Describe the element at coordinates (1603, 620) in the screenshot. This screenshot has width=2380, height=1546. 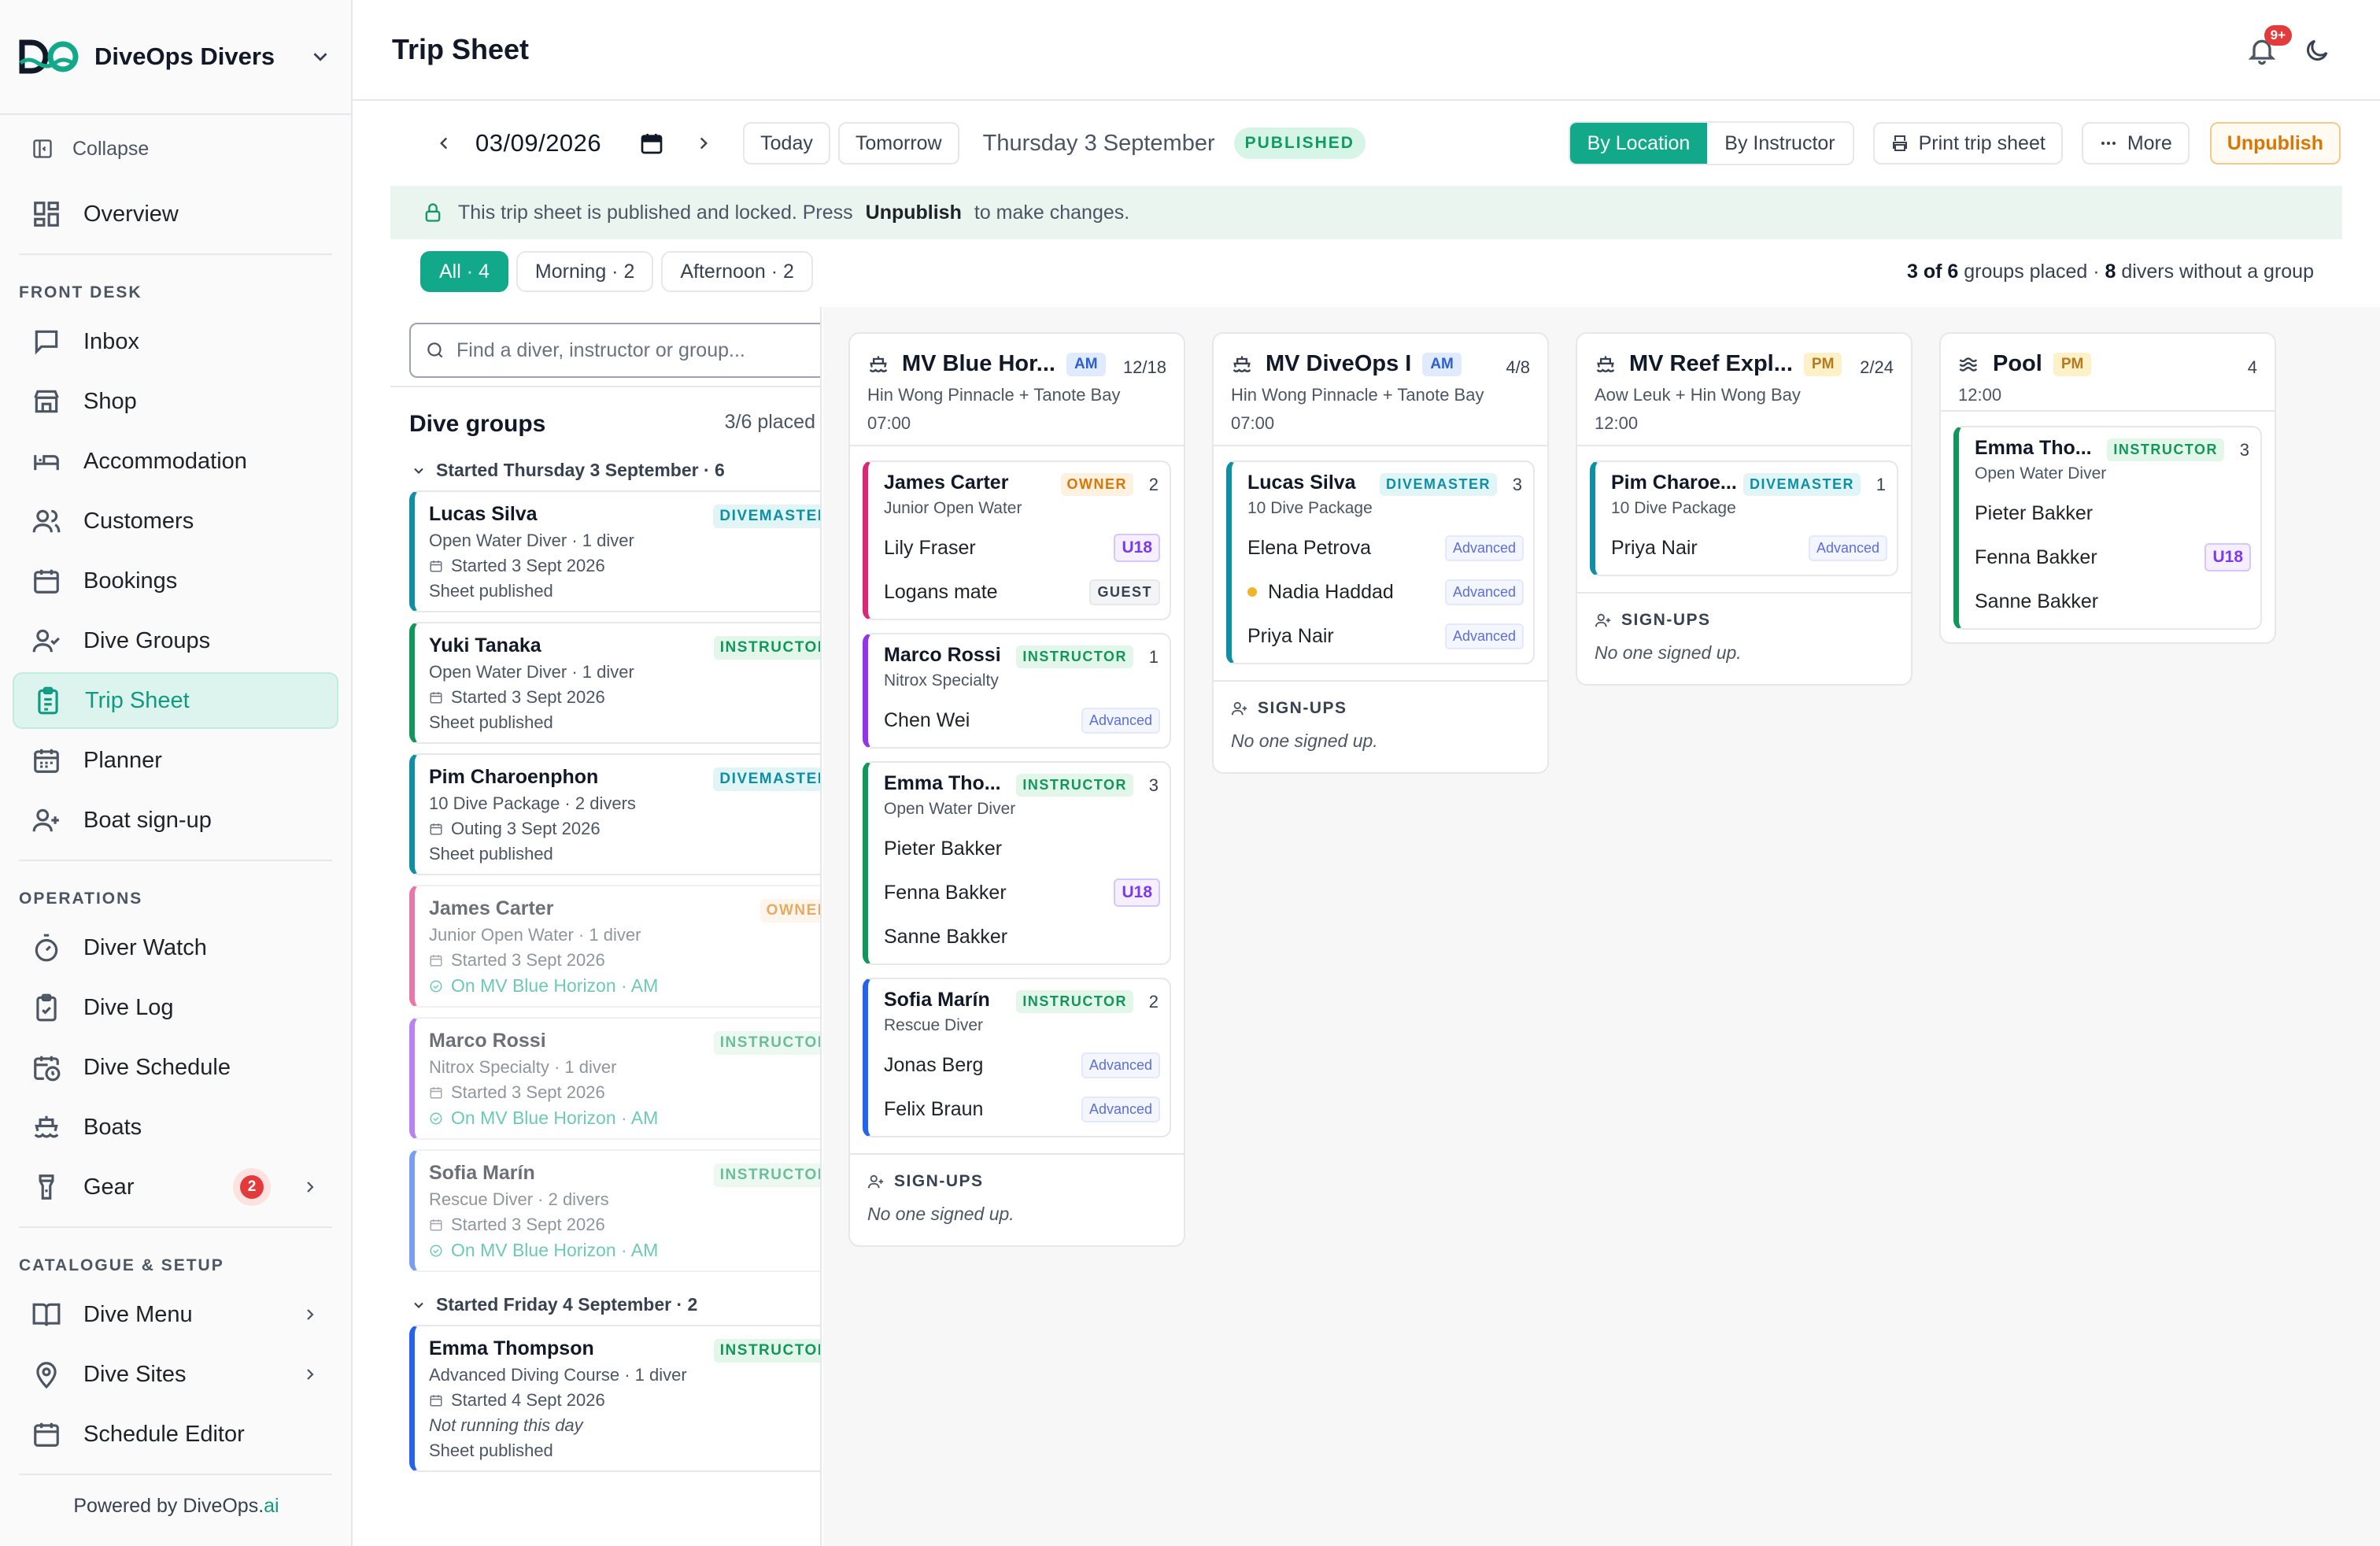
I see `user-plus-icon` at that location.